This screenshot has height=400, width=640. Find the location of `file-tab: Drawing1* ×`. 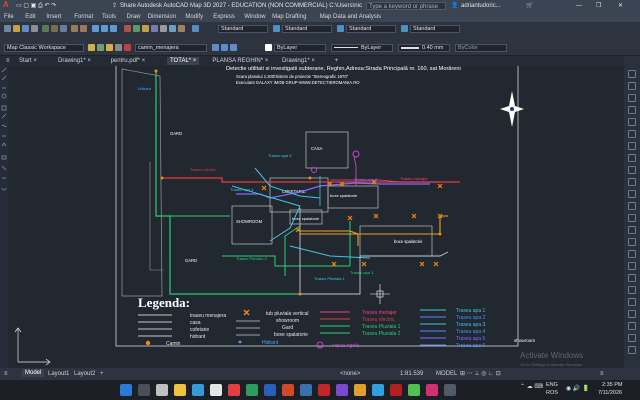

file-tab: Drawing1* × is located at coordinates (74, 61).